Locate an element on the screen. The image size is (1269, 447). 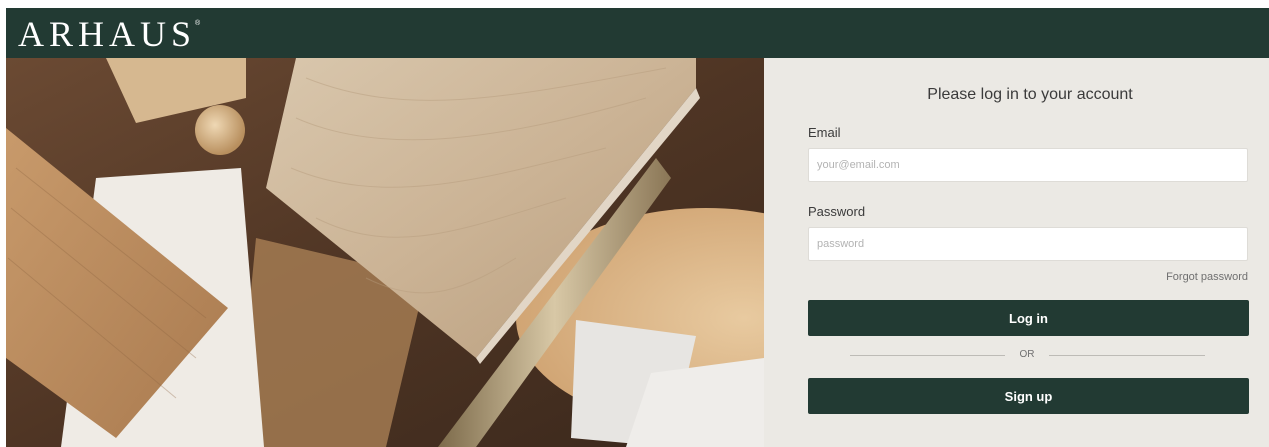
divider-line-left is located at coordinates (927, 355).